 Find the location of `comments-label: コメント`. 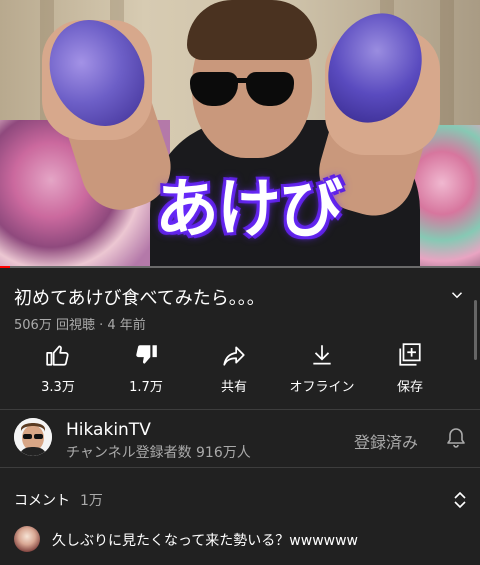

comments-label: コメント is located at coordinates (42, 501).